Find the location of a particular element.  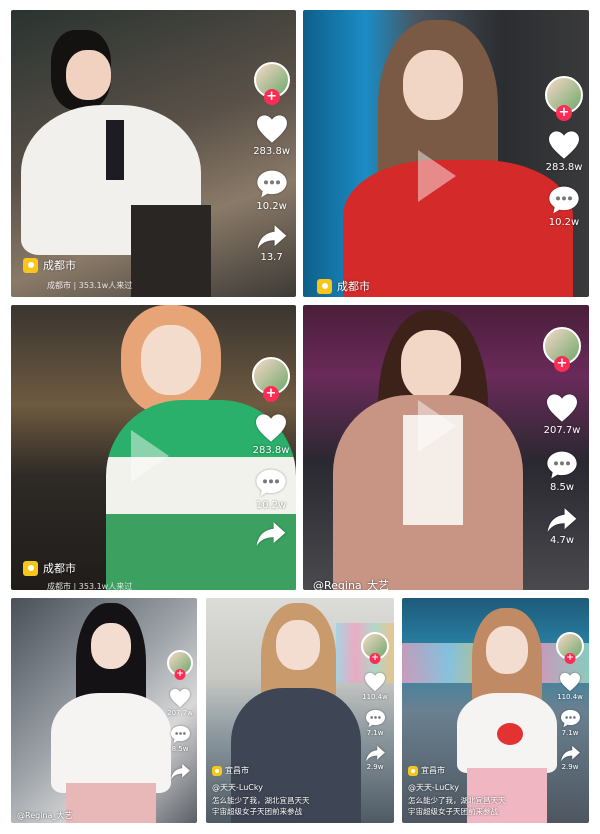

action-rail: + 207.7w 8.5w 4.7w is located at coordinates (562, 447).